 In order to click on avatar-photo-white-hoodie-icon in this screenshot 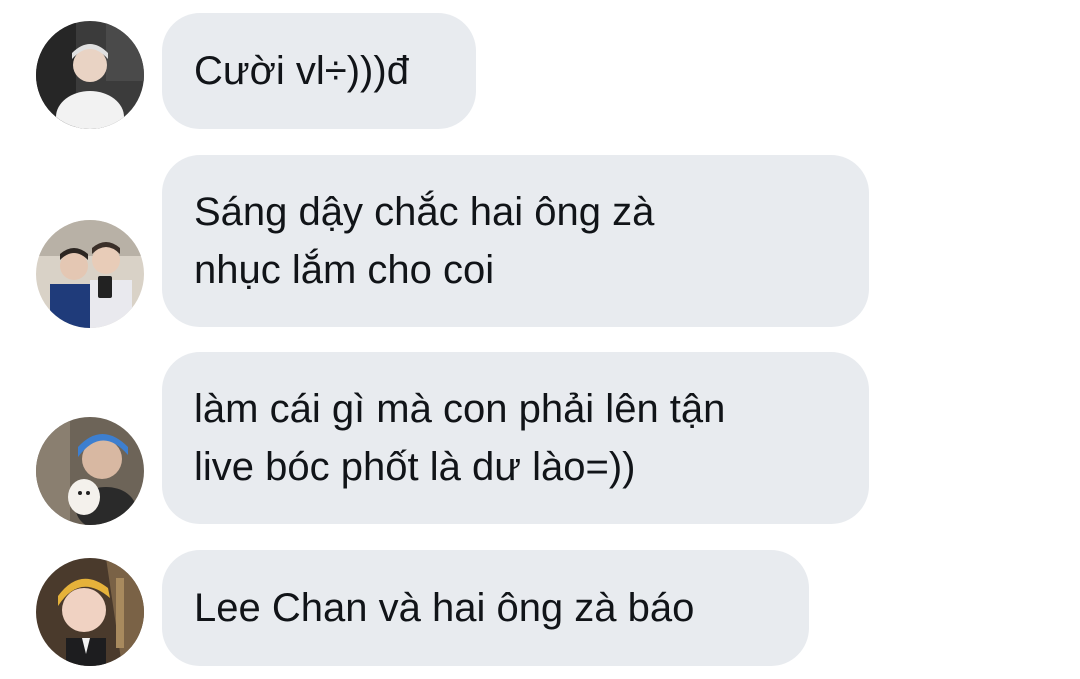, I will do `click(90, 75)`.